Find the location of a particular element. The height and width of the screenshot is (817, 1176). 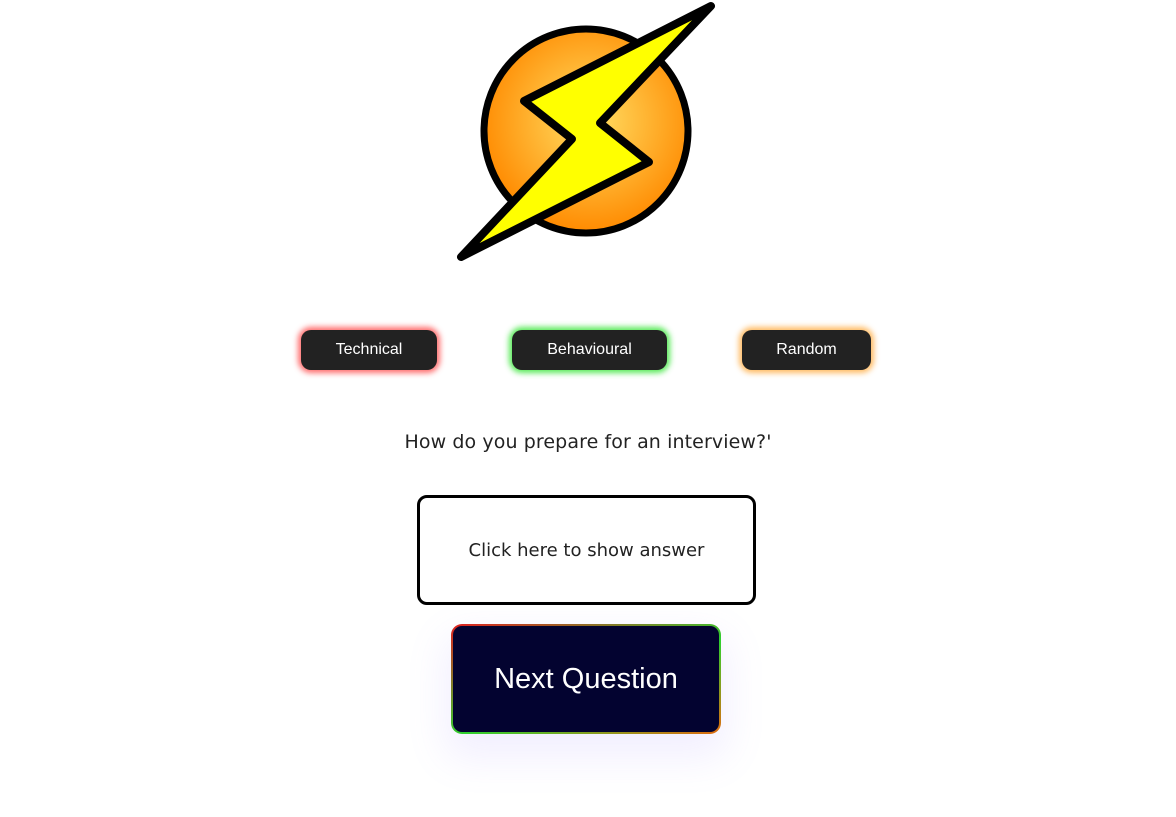

technical-category-button: Technical is located at coordinates (369, 350).